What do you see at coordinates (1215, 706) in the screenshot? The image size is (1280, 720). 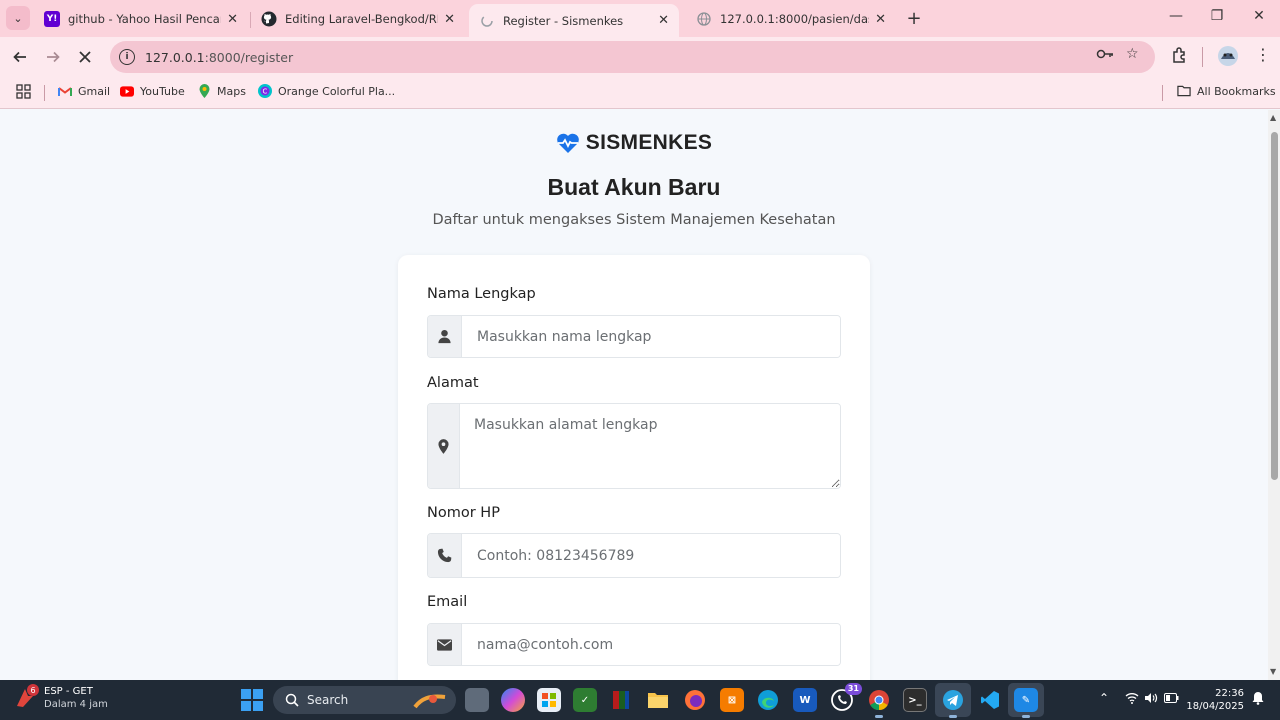 I see `clock-date: 18/04/2025` at bounding box center [1215, 706].